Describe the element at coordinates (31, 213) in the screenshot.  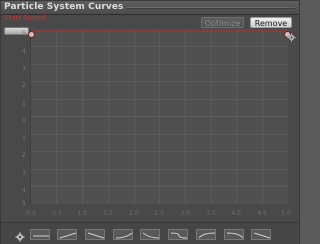
I see `x-tick-label: 0.0` at that location.